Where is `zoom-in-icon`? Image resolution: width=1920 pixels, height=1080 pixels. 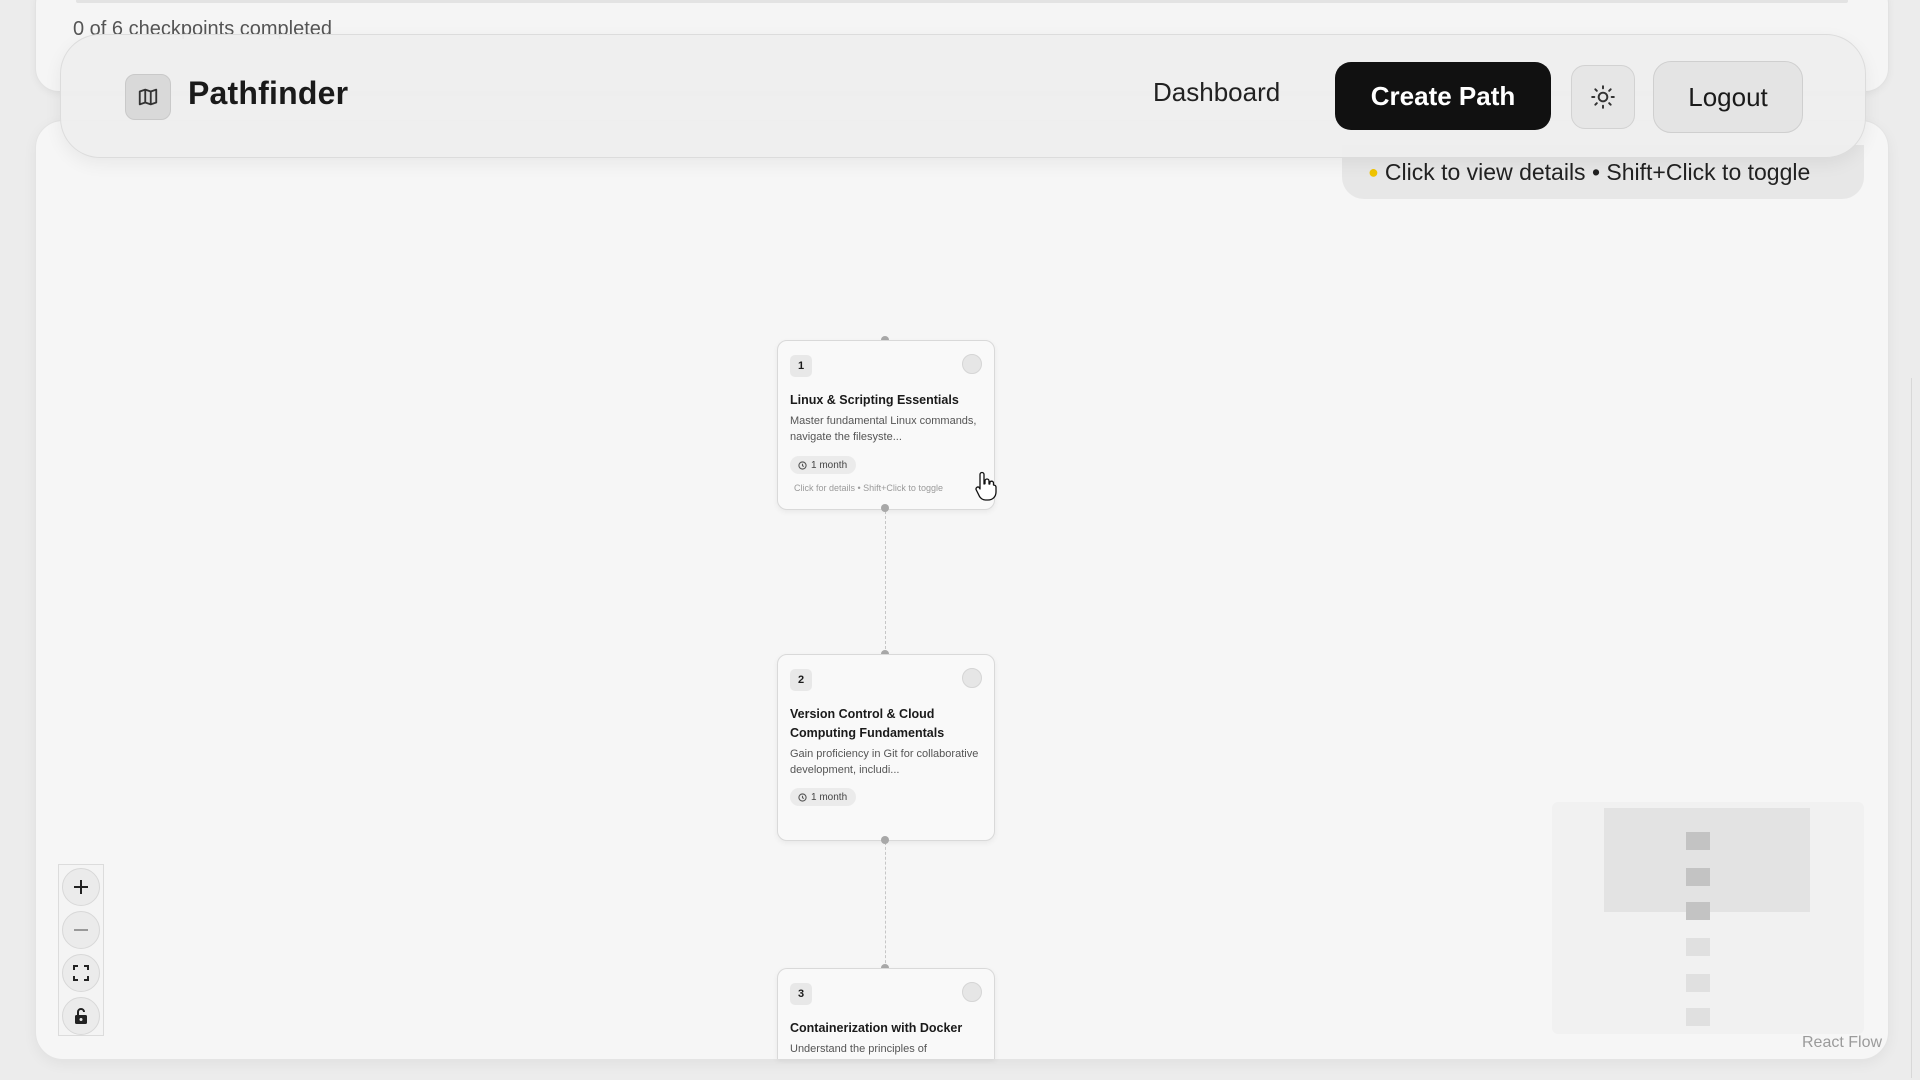 zoom-in-icon is located at coordinates (81, 887).